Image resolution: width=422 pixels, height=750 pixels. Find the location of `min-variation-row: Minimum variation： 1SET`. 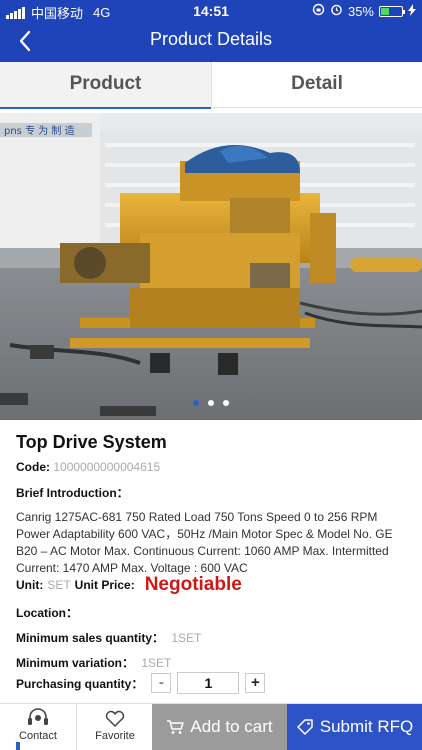

min-variation-row: Minimum variation： 1SET is located at coordinates (93, 662).